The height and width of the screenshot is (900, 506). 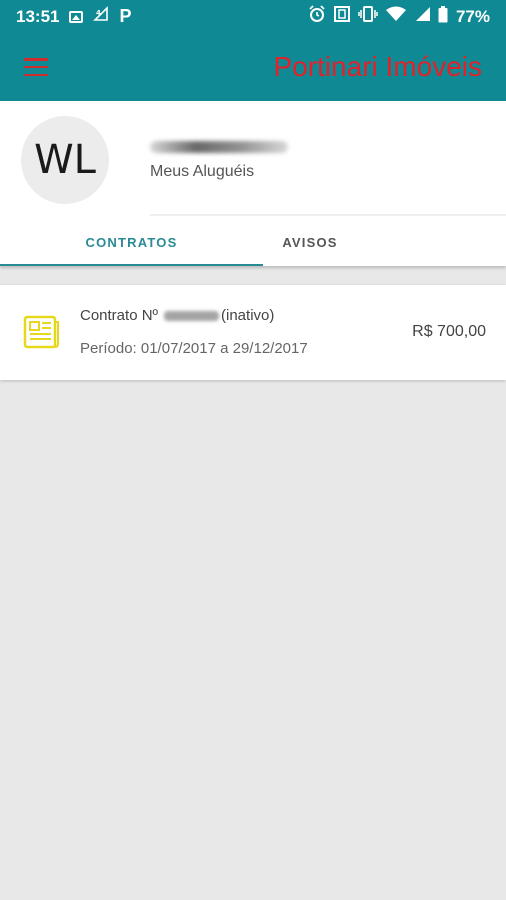 What do you see at coordinates (253, 67) in the screenshot?
I see `app-bar: Portinari Imóveis` at bounding box center [253, 67].